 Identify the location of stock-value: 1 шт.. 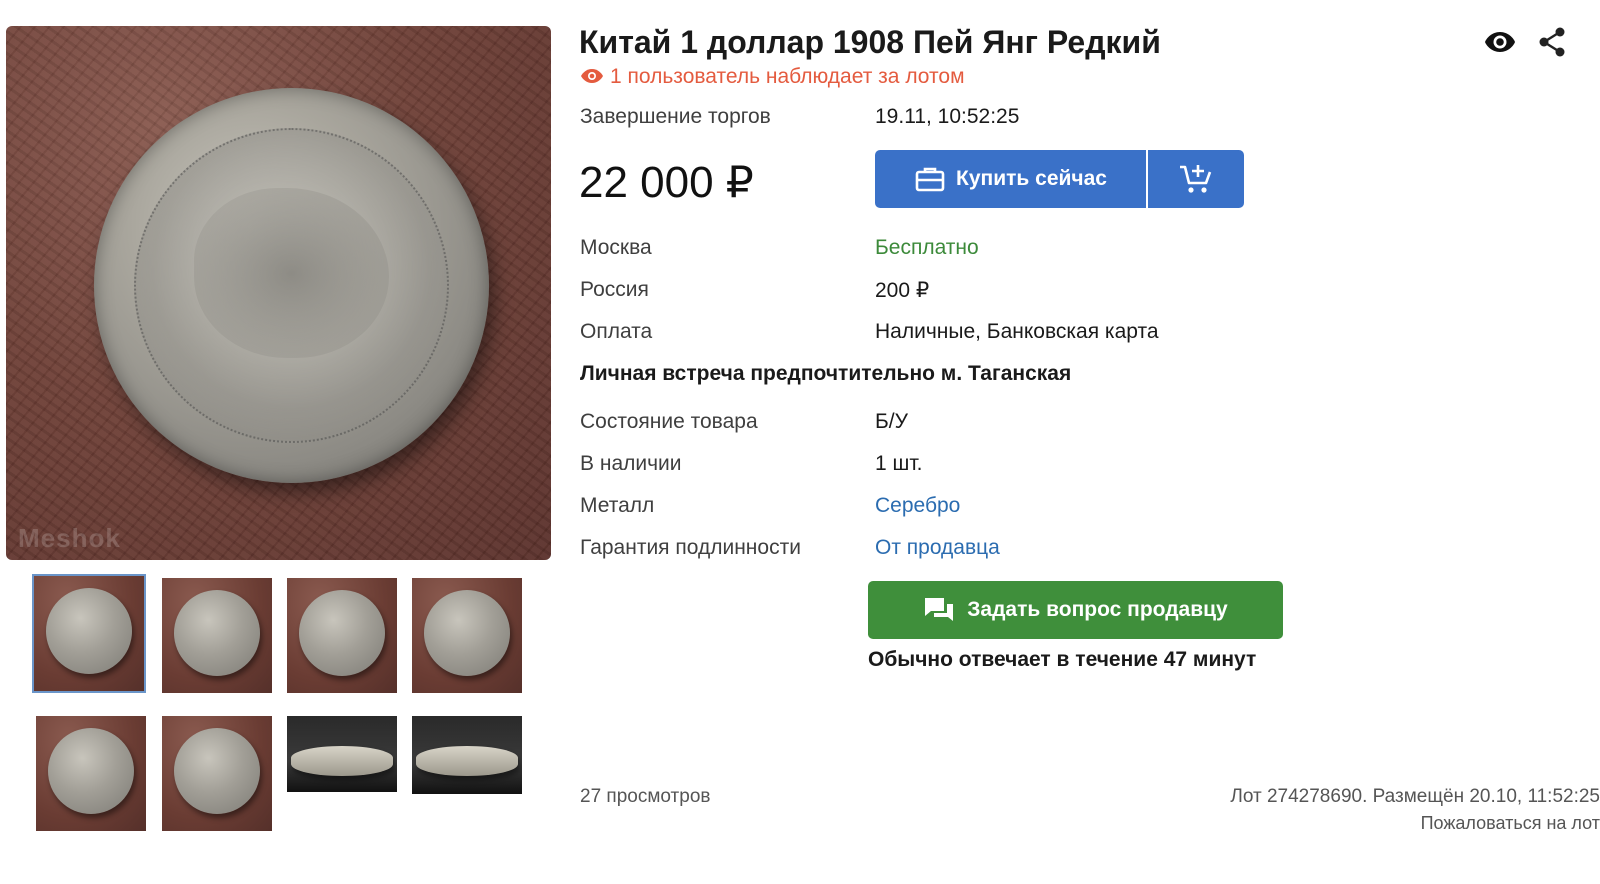
(899, 463).